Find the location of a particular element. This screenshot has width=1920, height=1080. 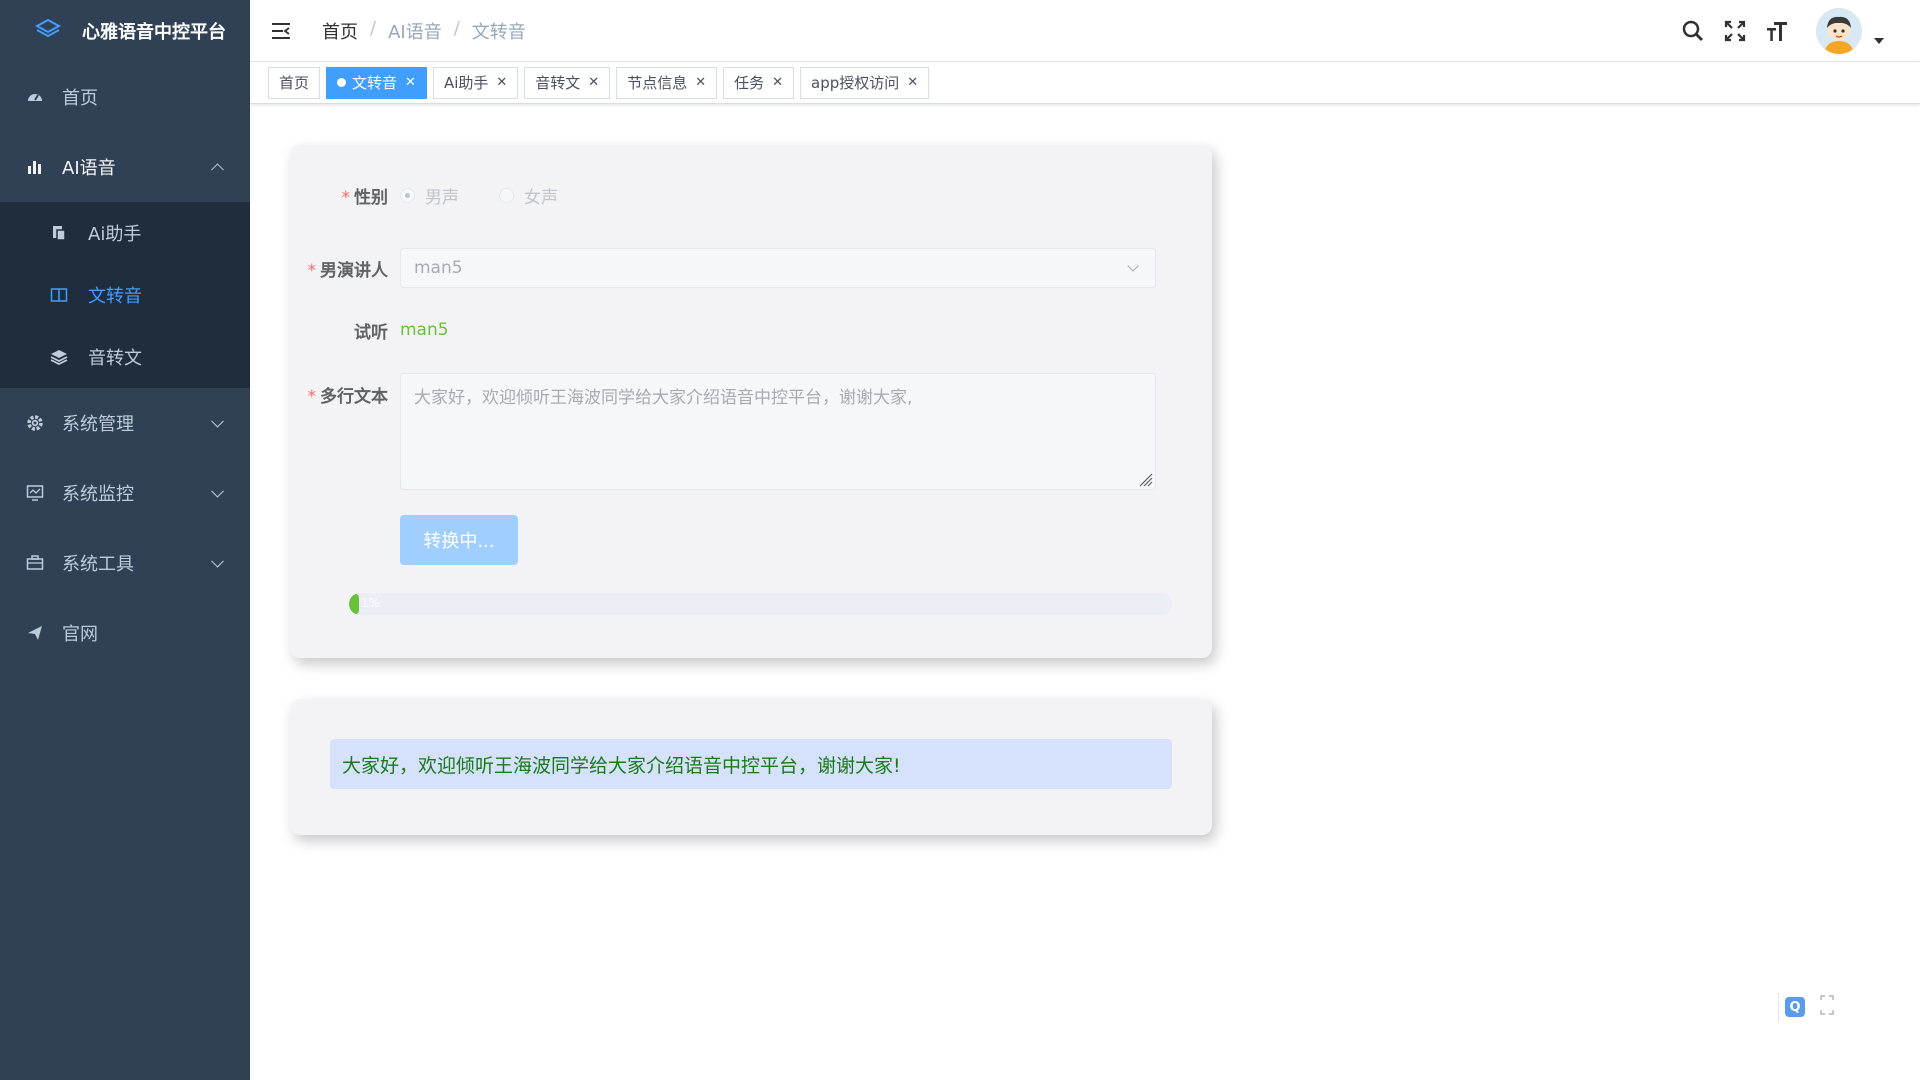

breadcrumb: 首页 / AI语音 / 文转音 is located at coordinates (424, 31).